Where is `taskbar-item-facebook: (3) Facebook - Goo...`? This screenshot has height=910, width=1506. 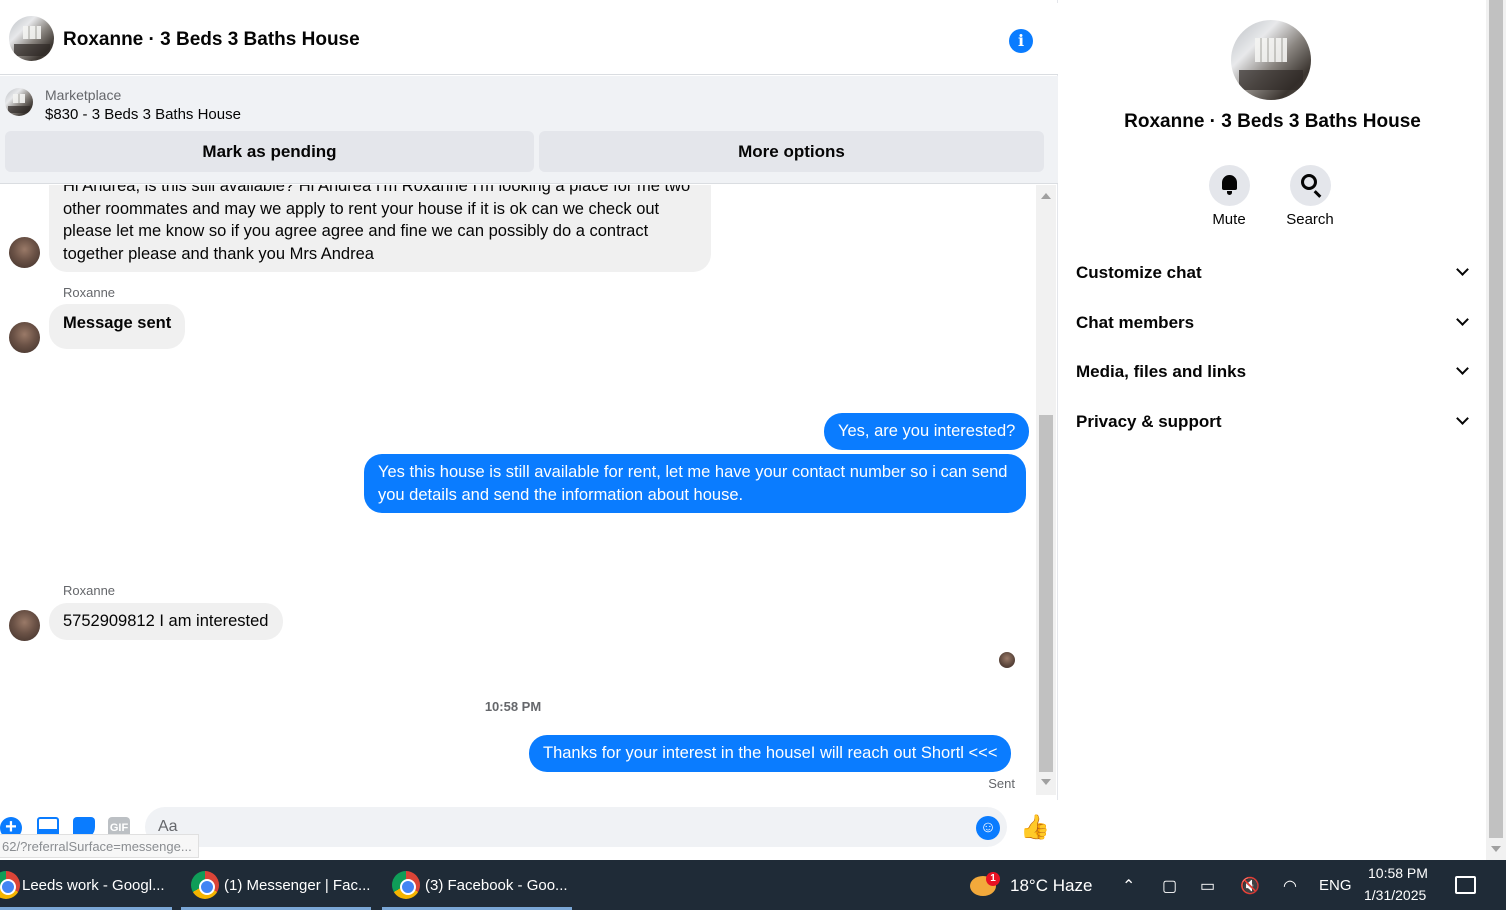
taskbar-item-facebook: (3) Facebook - Goo... is located at coordinates (477, 885).